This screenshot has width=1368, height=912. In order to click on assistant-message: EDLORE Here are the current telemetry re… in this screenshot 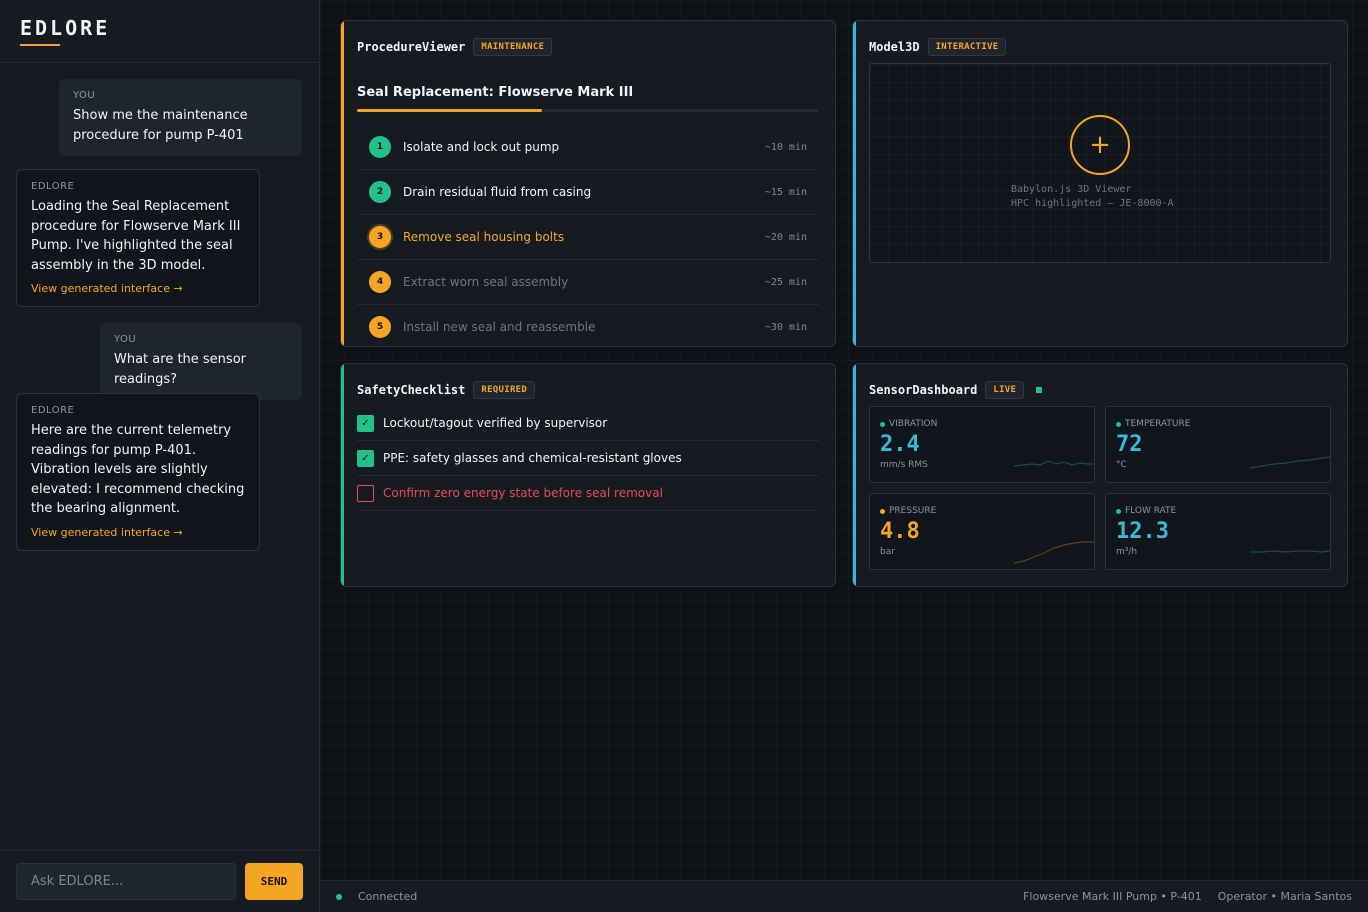, I will do `click(138, 472)`.